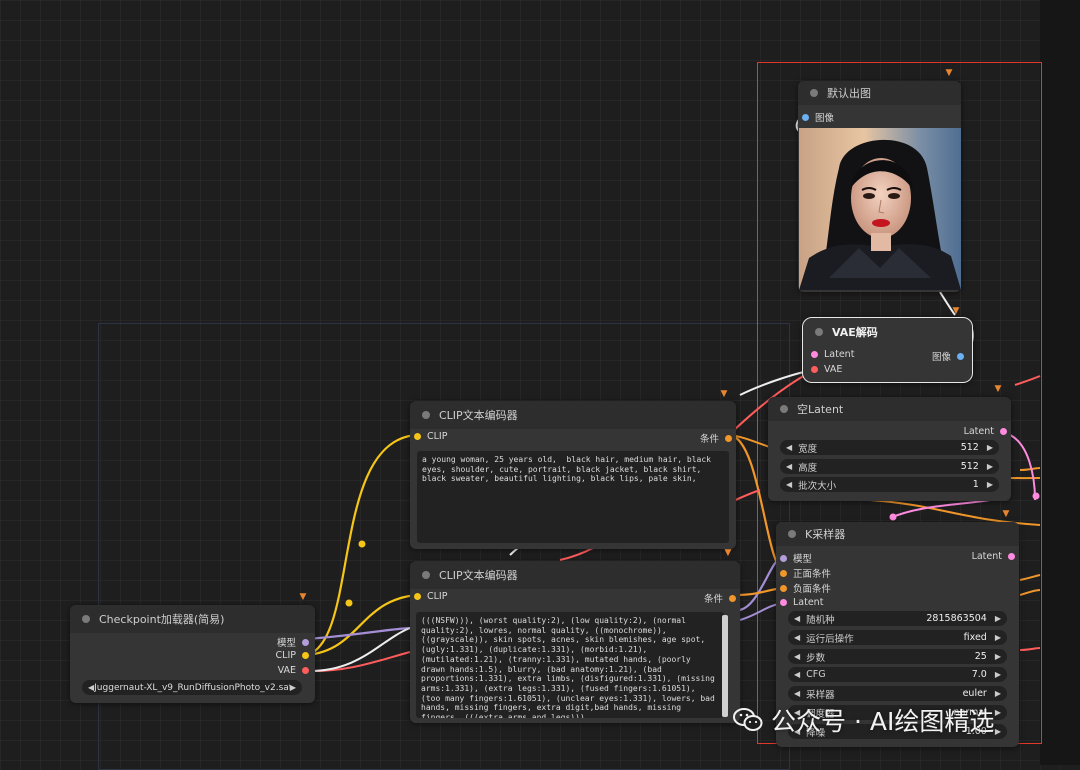 This screenshot has height=770, width=1080. What do you see at coordinates (887, 350) in the screenshot?
I see `vae-decode-node: VAE解码 Latent VAE 图像` at bounding box center [887, 350].